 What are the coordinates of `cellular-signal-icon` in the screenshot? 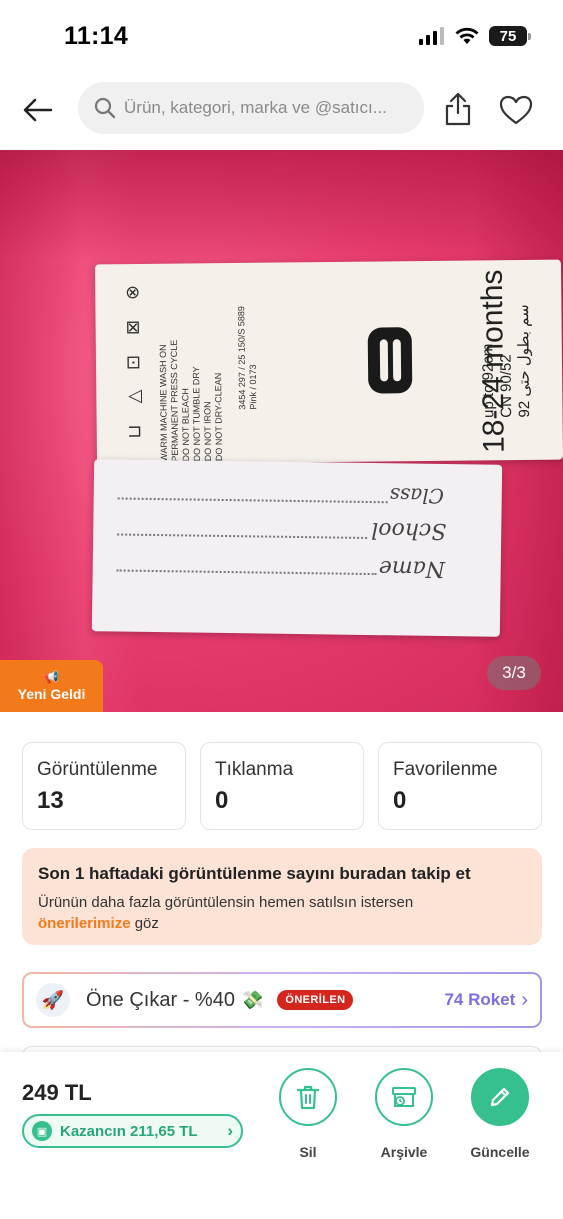 It's located at (431, 36).